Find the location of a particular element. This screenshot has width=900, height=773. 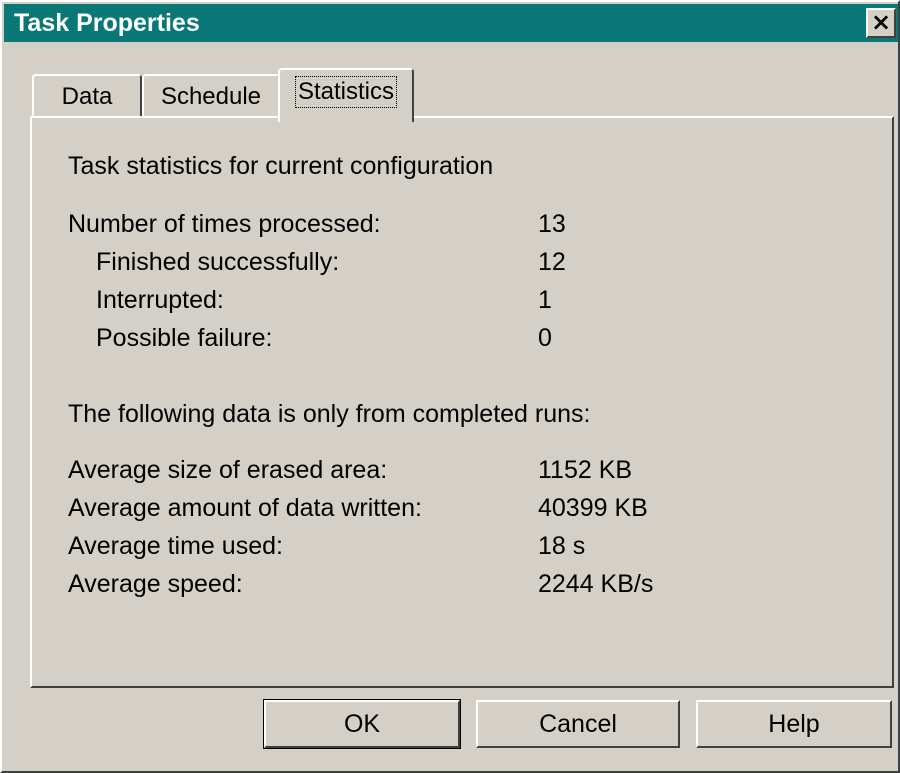

tab-schedule-label: Schedule is located at coordinates (211, 96).